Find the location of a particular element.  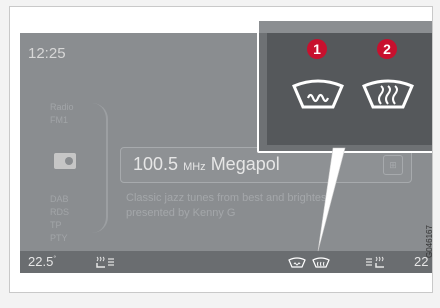

info-line: RDS is located at coordinates (60, 212).